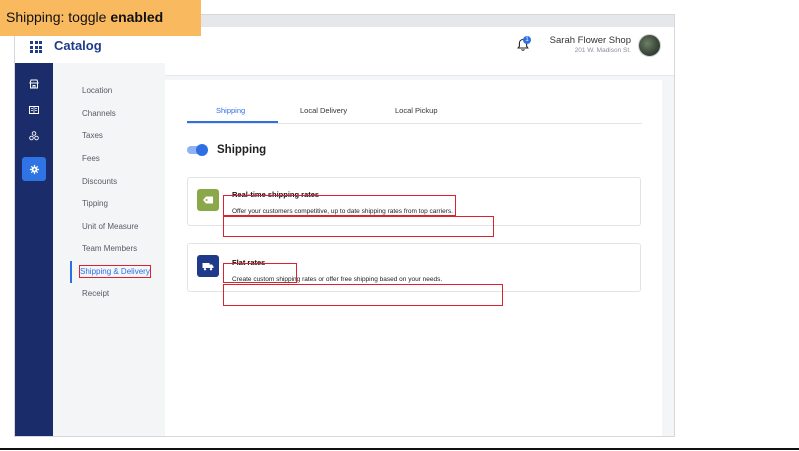 The height and width of the screenshot is (451, 799). I want to click on subnav-item-unit-of-measure: Unit of Measure, so click(110, 226).